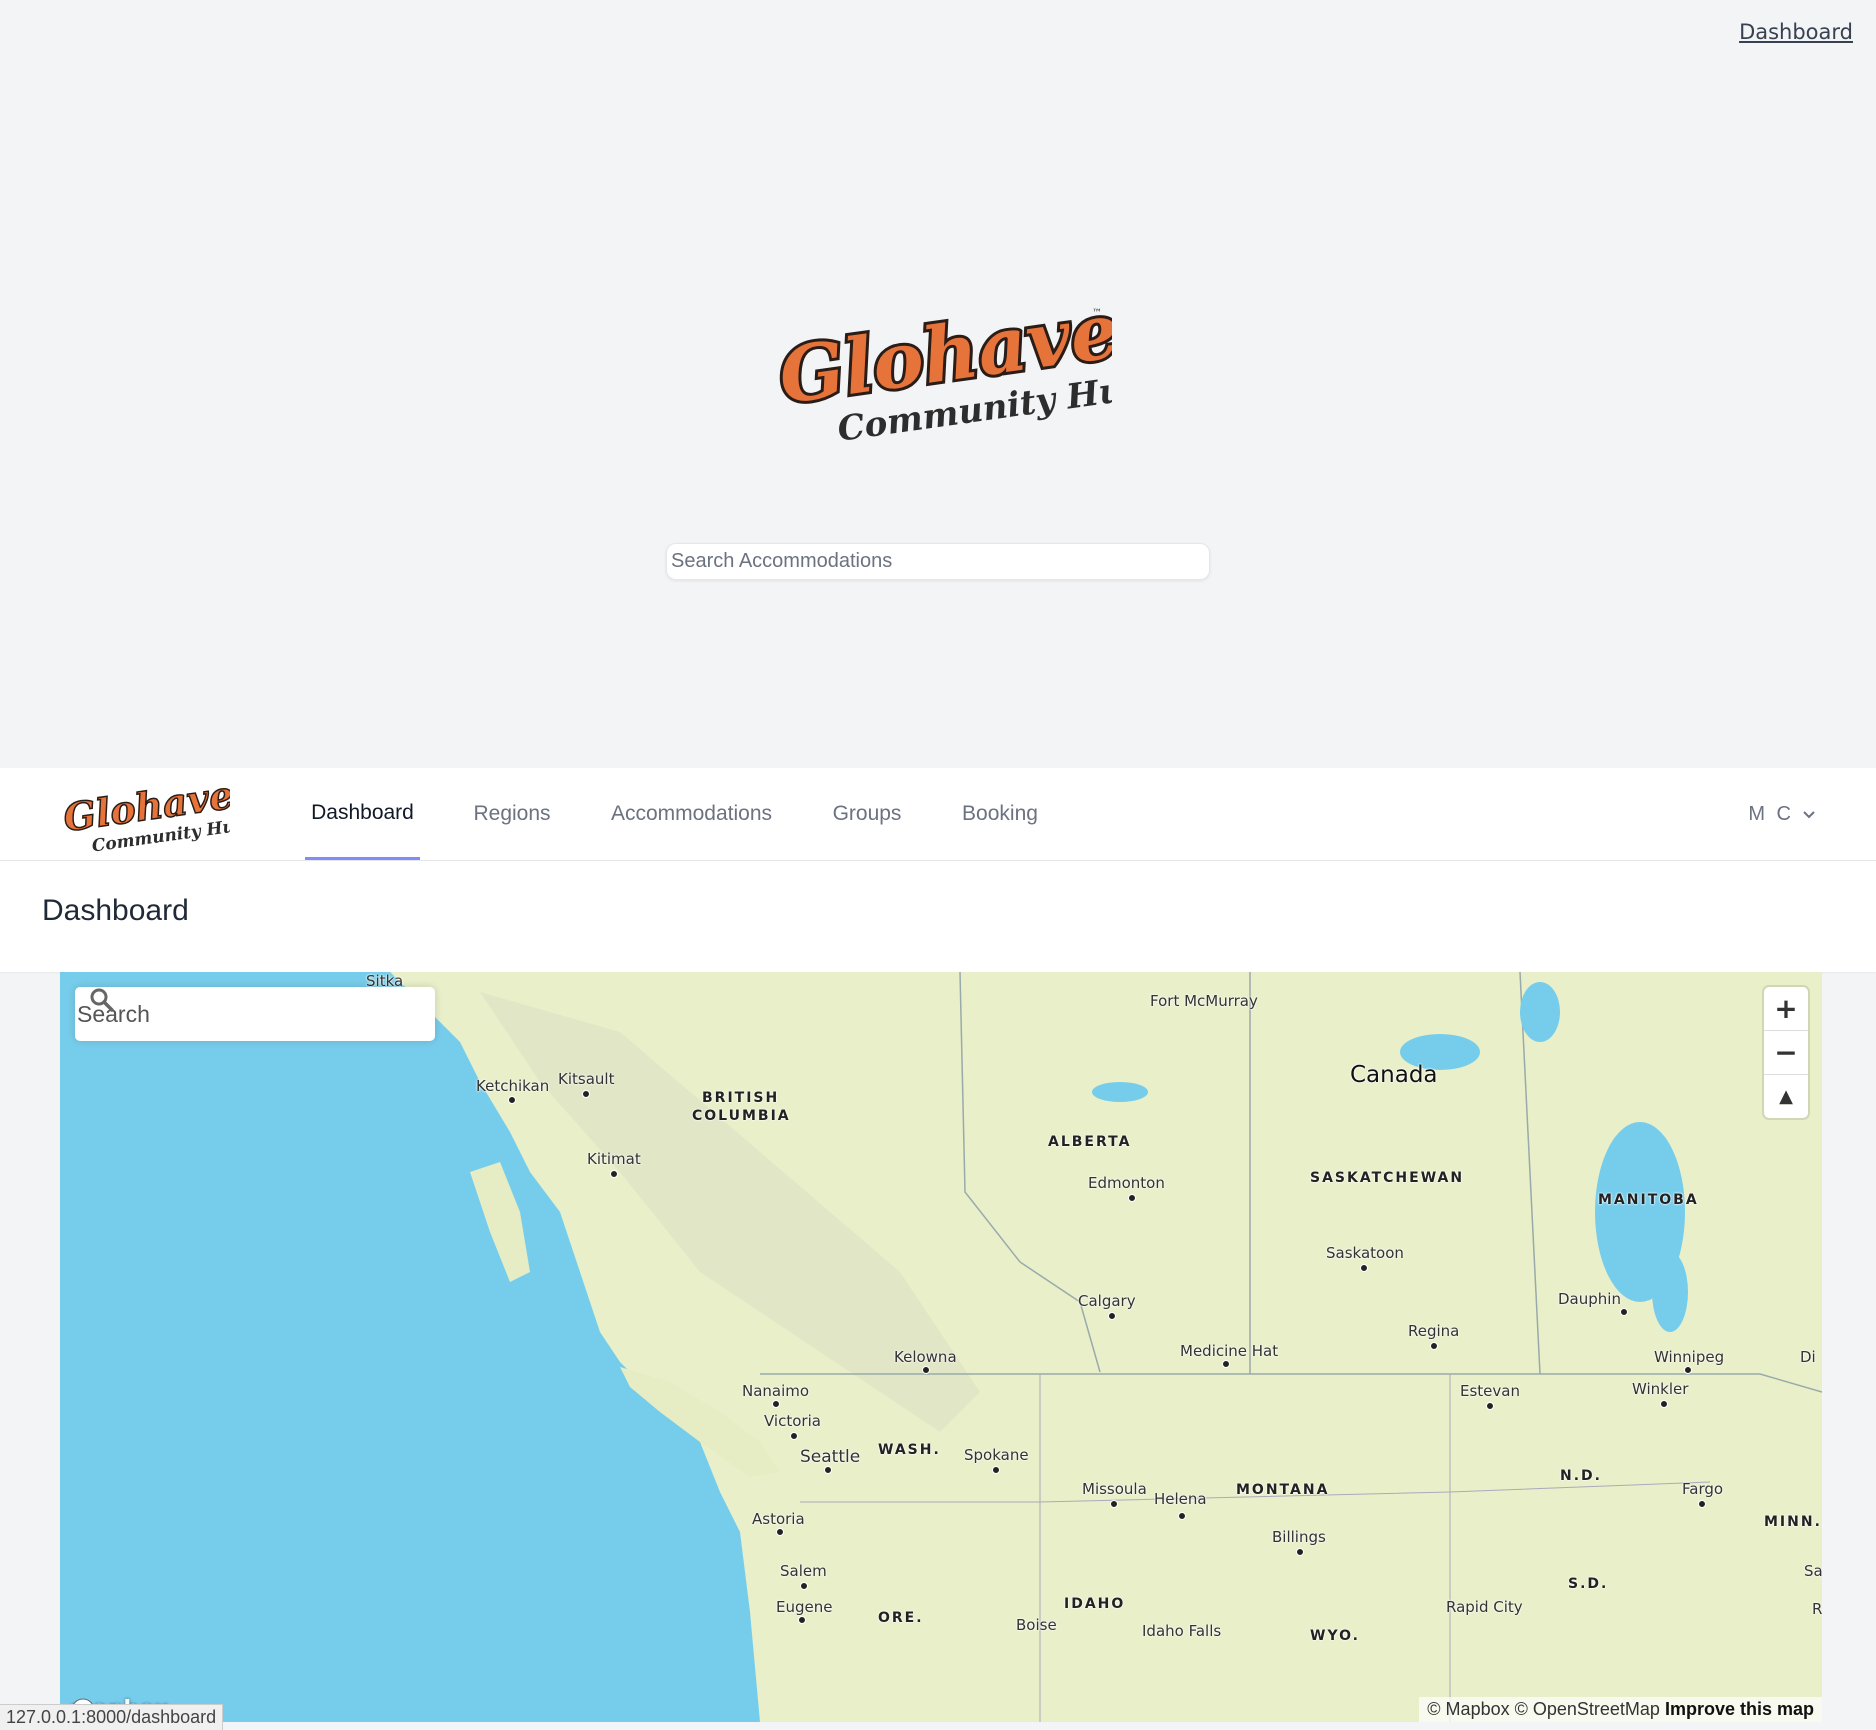 The width and height of the screenshot is (1876, 1730). Describe the element at coordinates (1793, 1522) in the screenshot. I see `map-province-label: MINN.` at that location.